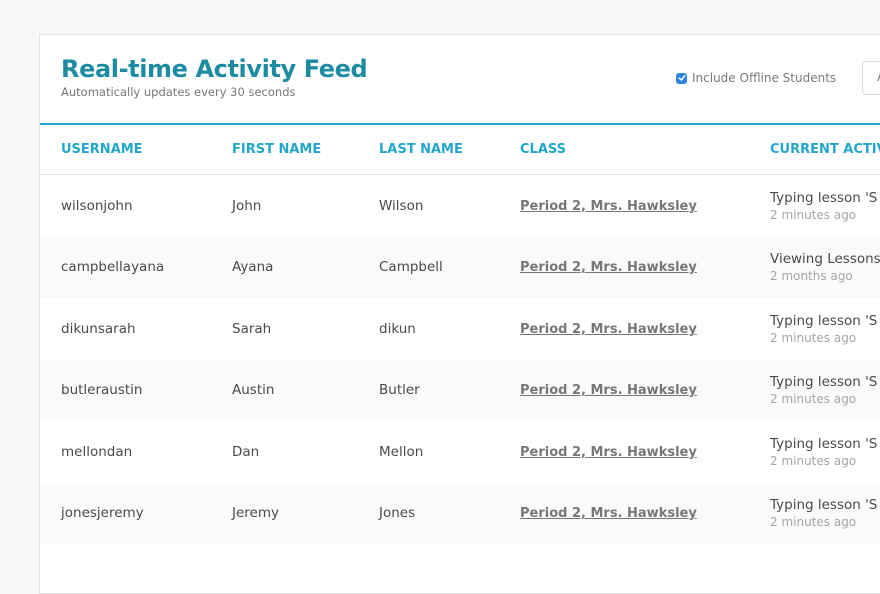  Describe the element at coordinates (428, 329) in the screenshot. I see `cell-last-name: dikun` at that location.